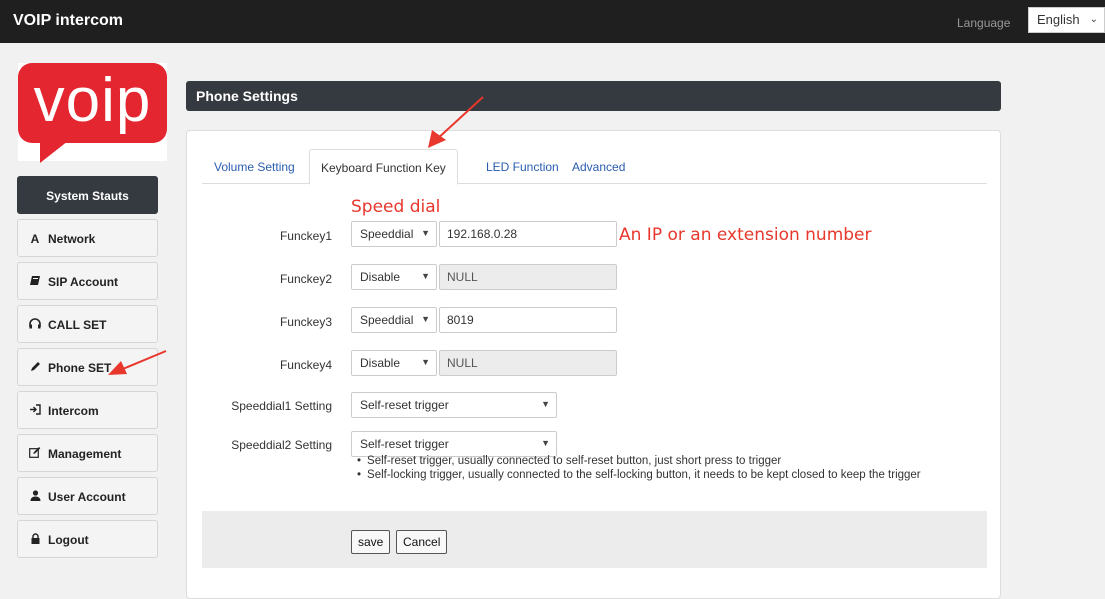  What do you see at coordinates (72, 239) in the screenshot?
I see `sidebar-item-label: Network` at bounding box center [72, 239].